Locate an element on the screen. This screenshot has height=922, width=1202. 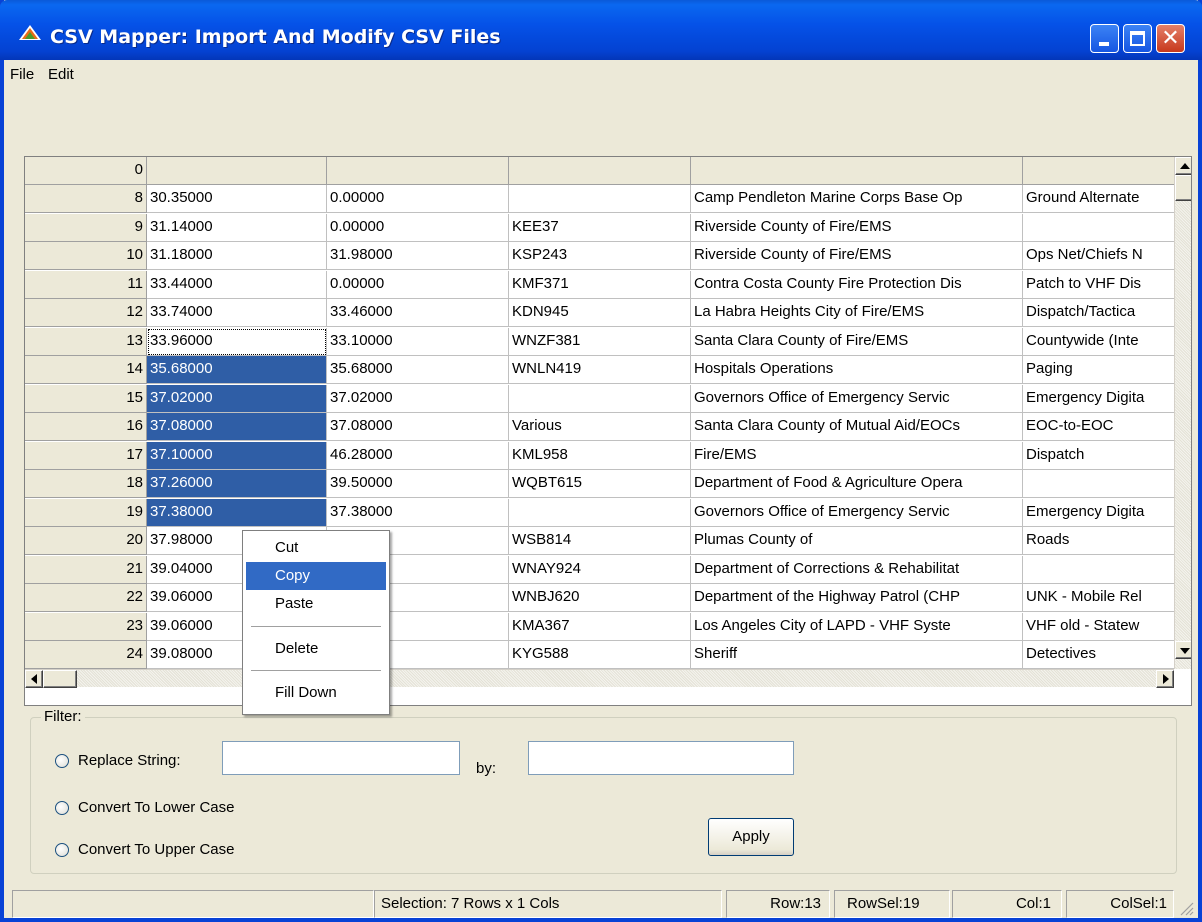
grid-cell: 37.38000 is located at coordinates (237, 513).